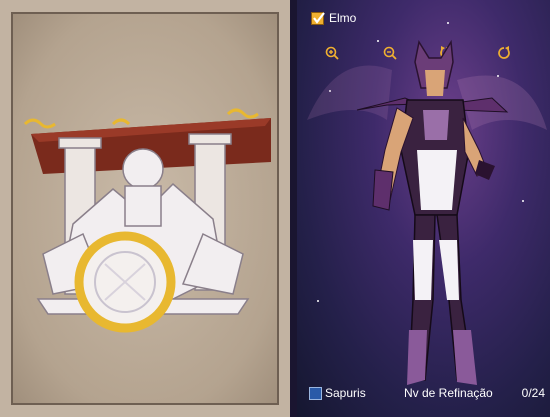 The height and width of the screenshot is (417, 550). I want to click on sapuris-label: Sapuris, so click(345, 393).